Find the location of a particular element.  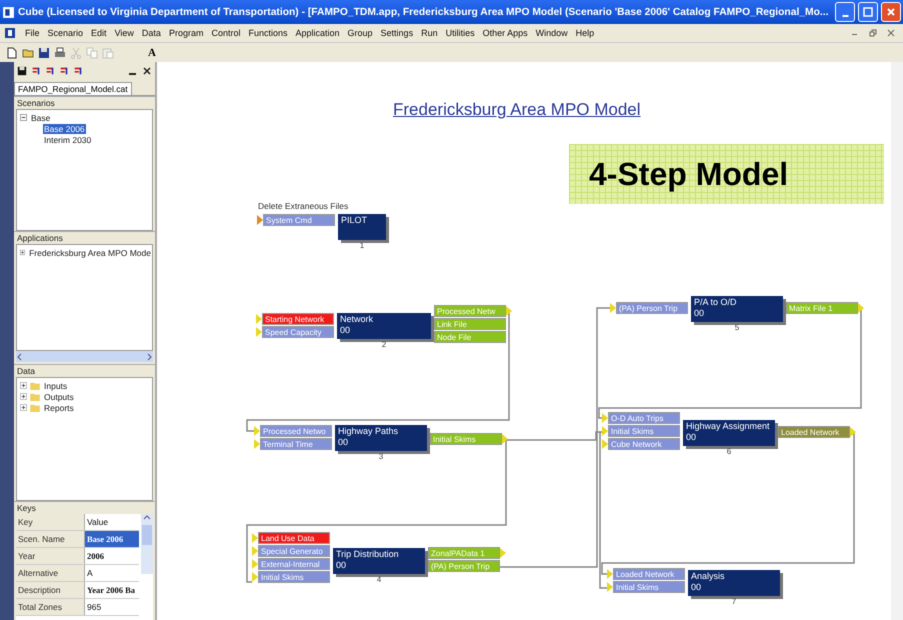

menu-item: Help is located at coordinates (585, 33).